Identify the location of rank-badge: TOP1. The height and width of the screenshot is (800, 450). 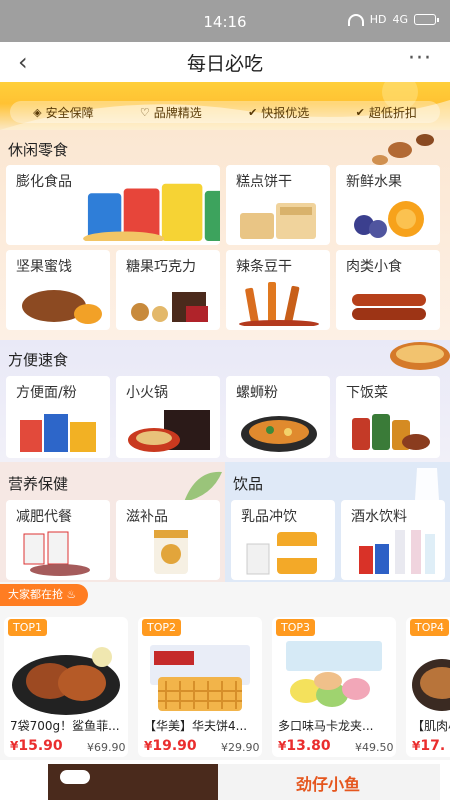
(28, 627).